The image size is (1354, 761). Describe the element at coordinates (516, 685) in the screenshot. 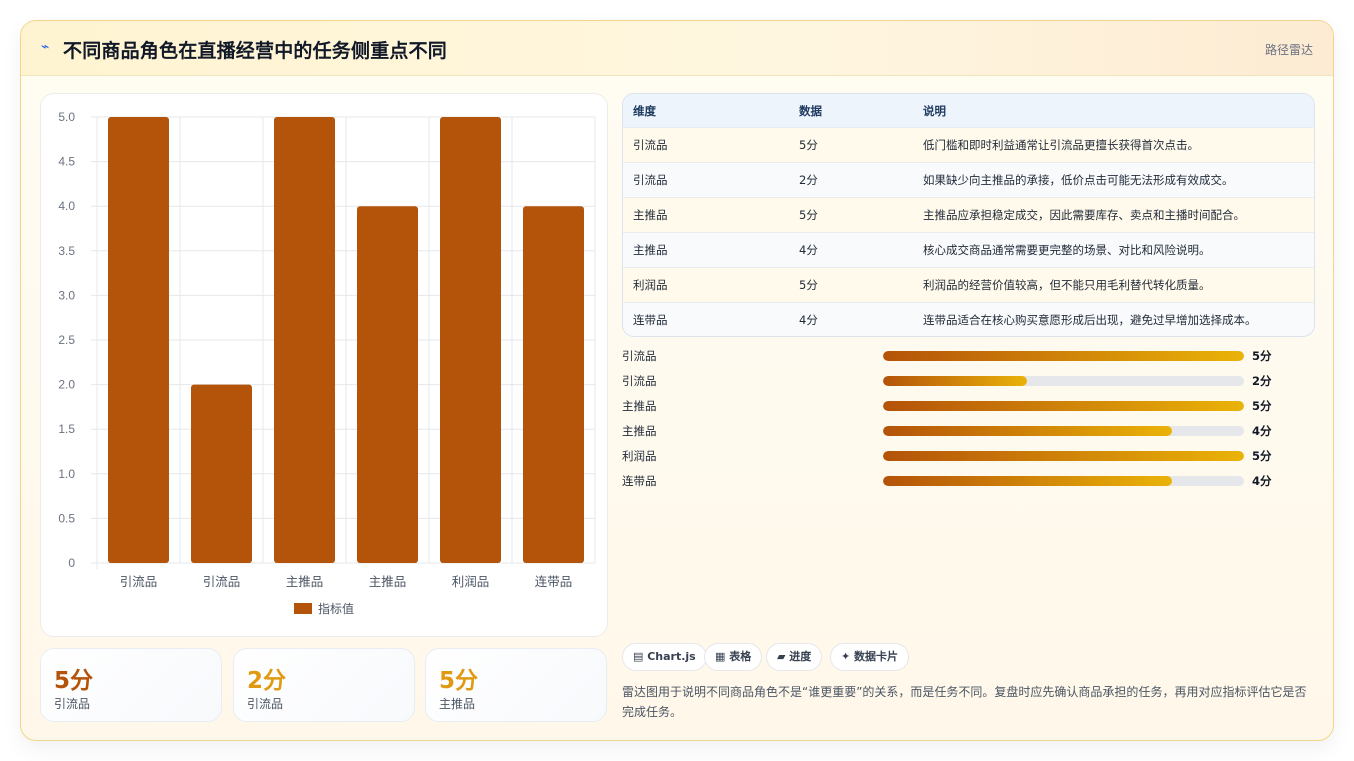

I see `stat-card: 5分 主推品` at that location.